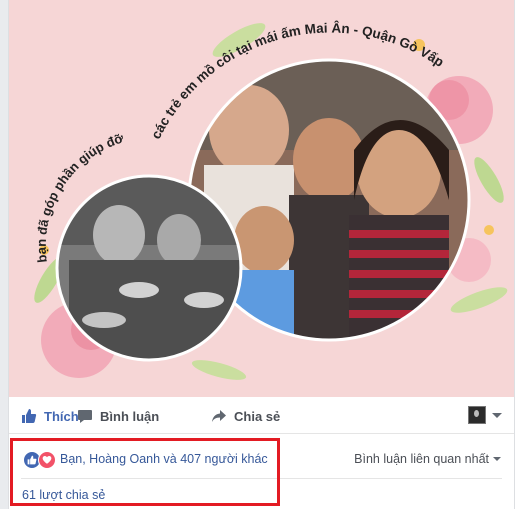 This screenshot has width=515, height=509. What do you see at coordinates (130, 416) in the screenshot?
I see `comment-label: Bình luận` at bounding box center [130, 416].